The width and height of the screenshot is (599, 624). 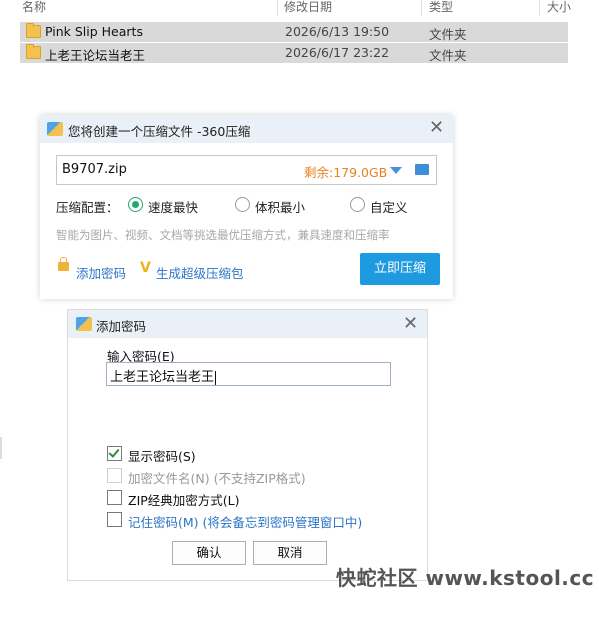 I want to click on super-pack-link: 生成超级压缩包, so click(x=200, y=272).